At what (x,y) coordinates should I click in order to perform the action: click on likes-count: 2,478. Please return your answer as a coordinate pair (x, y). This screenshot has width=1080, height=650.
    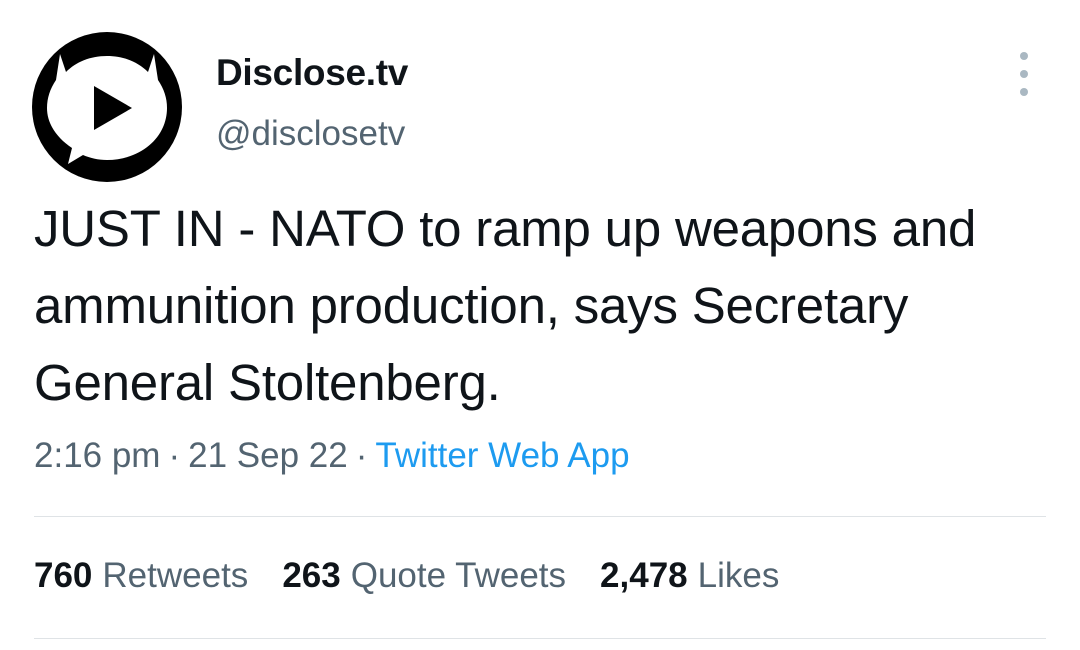
    Looking at the image, I should click on (644, 575).